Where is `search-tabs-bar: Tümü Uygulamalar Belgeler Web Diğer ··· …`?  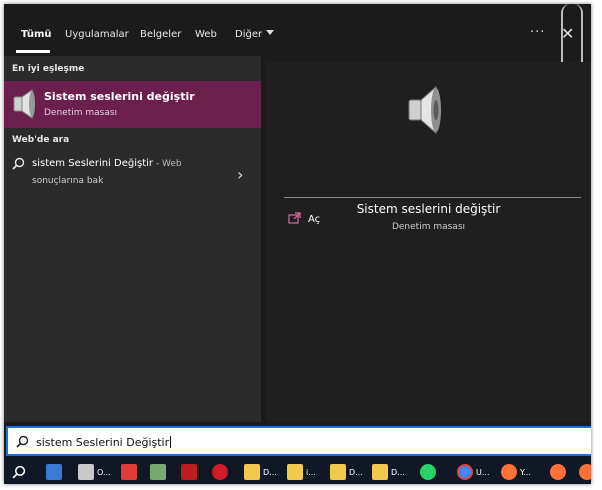 search-tabs-bar: Tümü Uygulamalar Belgeler Web Diğer ··· … is located at coordinates (297, 30).